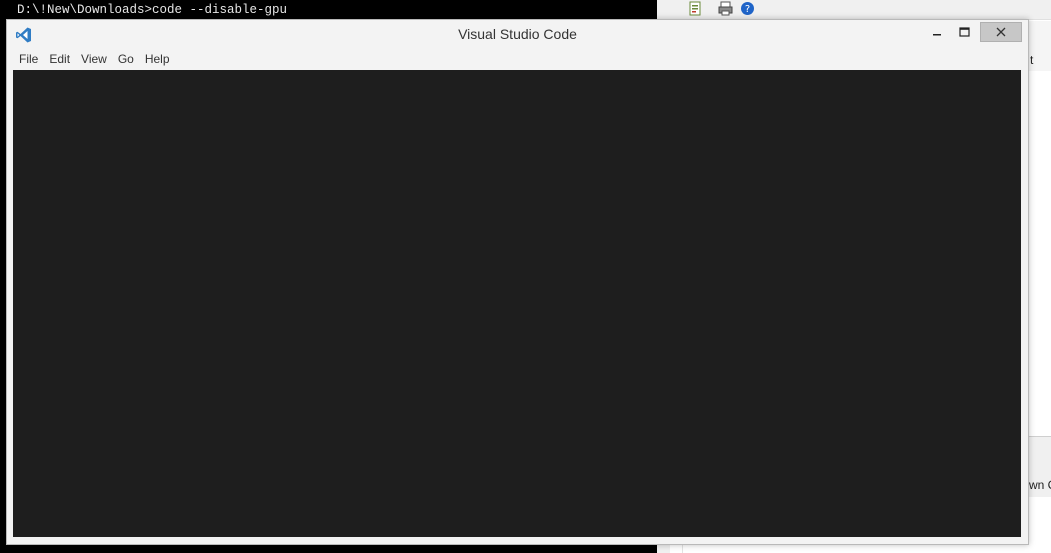 This screenshot has width=1051, height=553. I want to click on maximize-icon, so click(964, 32).